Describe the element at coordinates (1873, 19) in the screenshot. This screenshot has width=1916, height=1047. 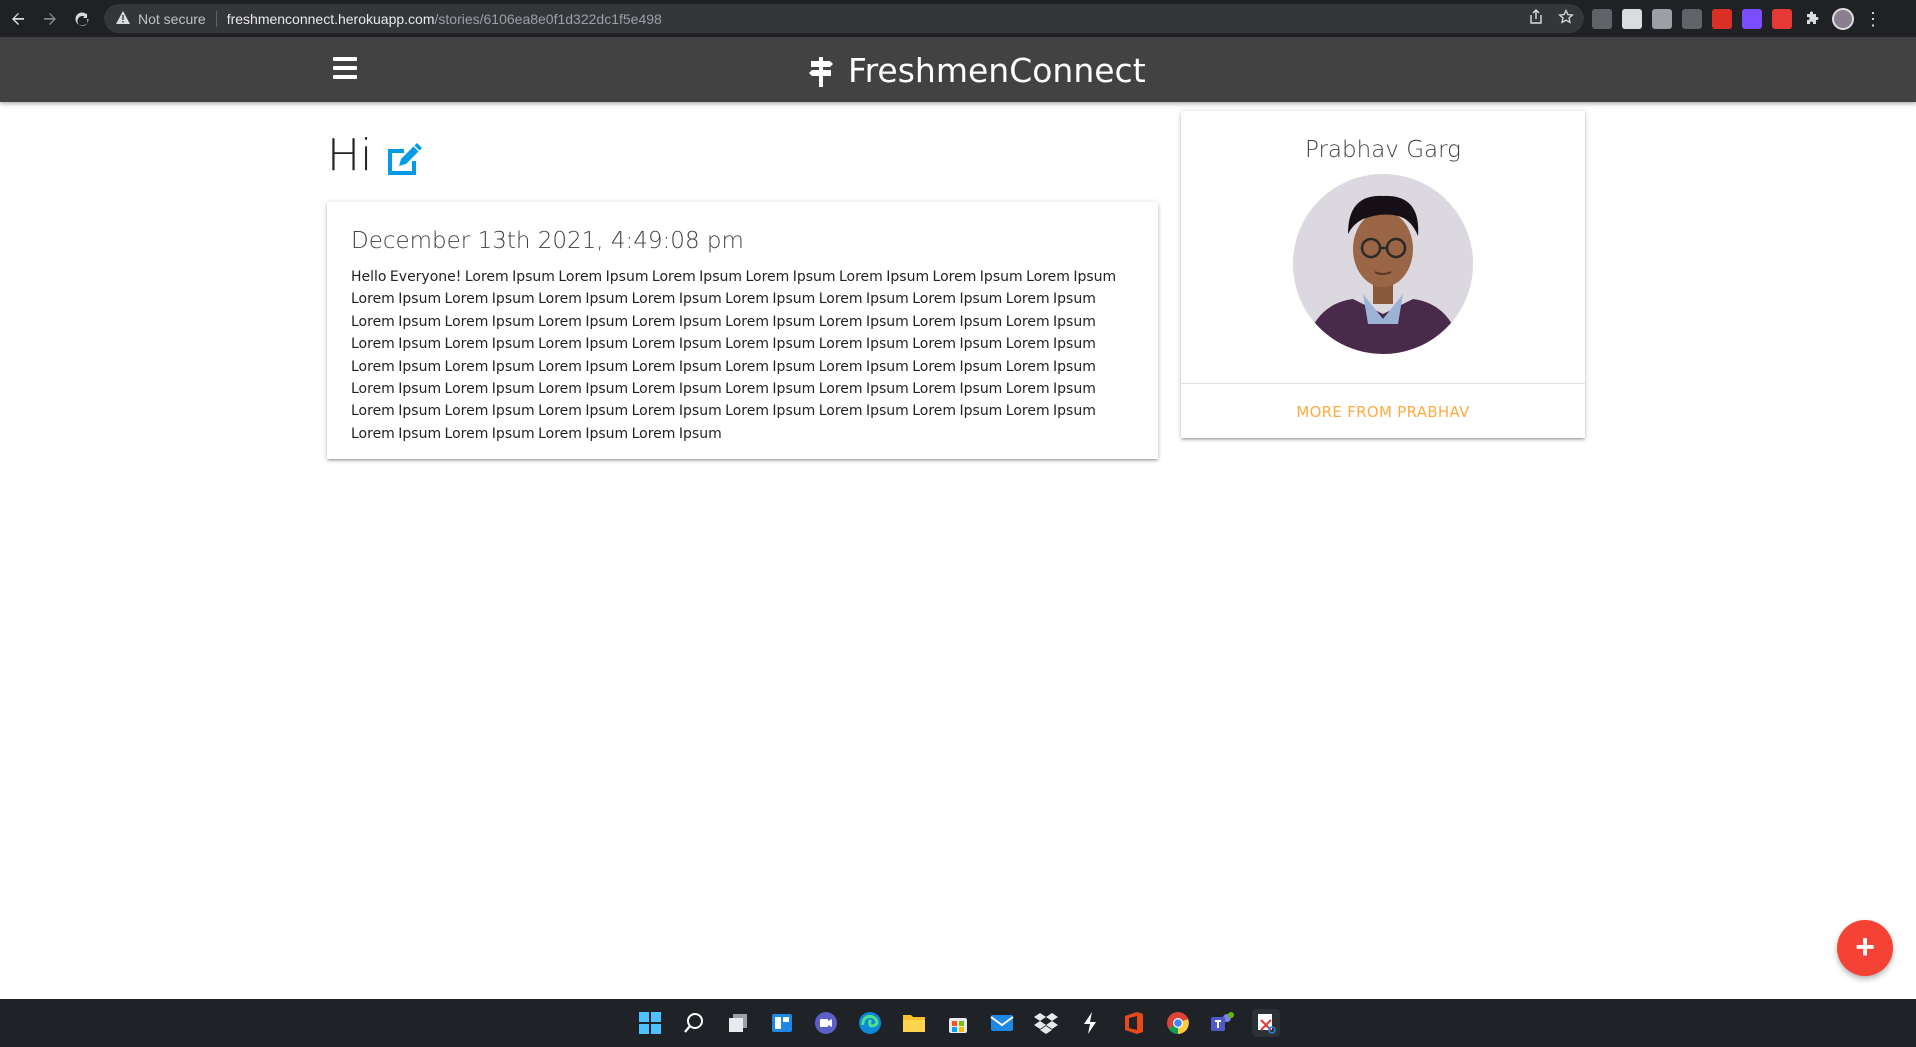
I see `menu-kebab-icon: ⋮` at that location.